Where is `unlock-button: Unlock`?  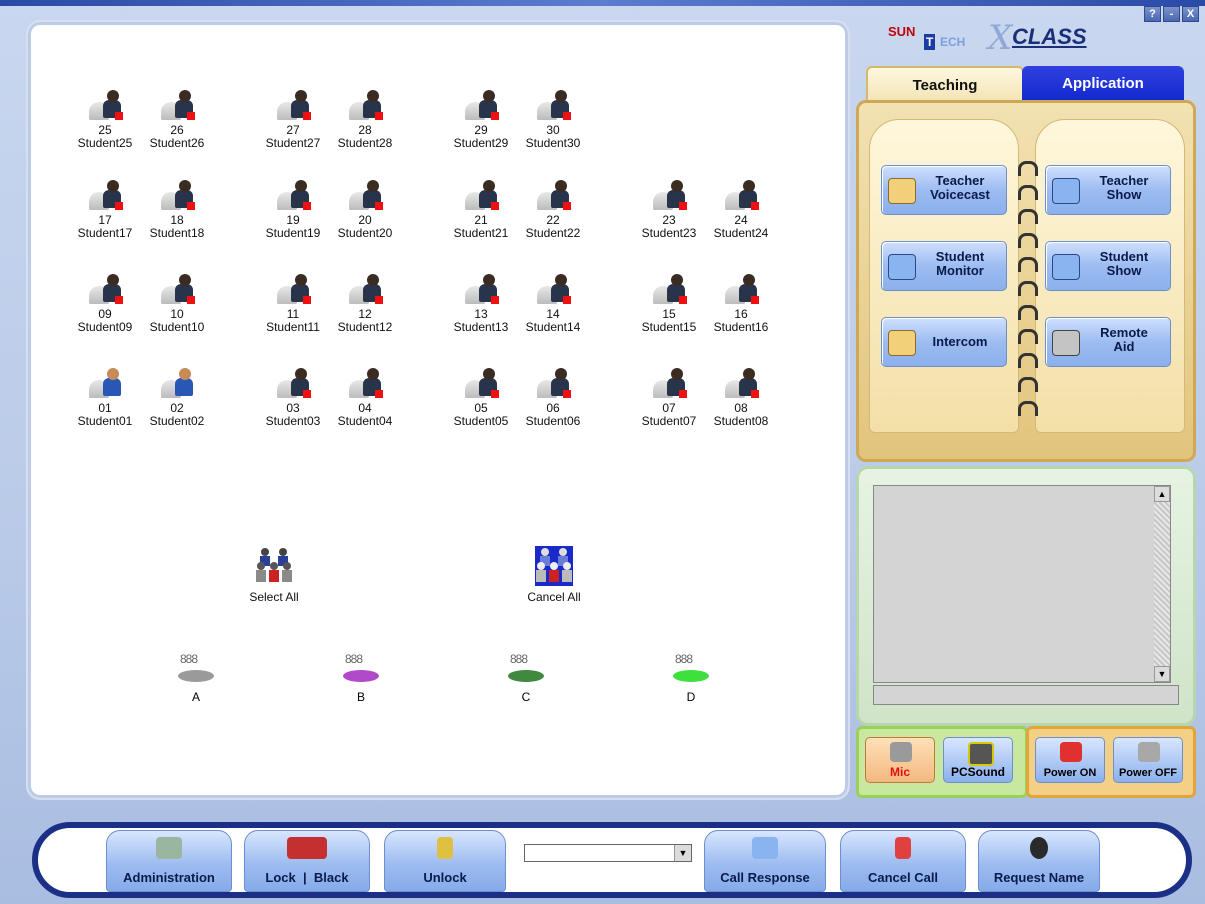
unlock-button: Unlock is located at coordinates (445, 861).